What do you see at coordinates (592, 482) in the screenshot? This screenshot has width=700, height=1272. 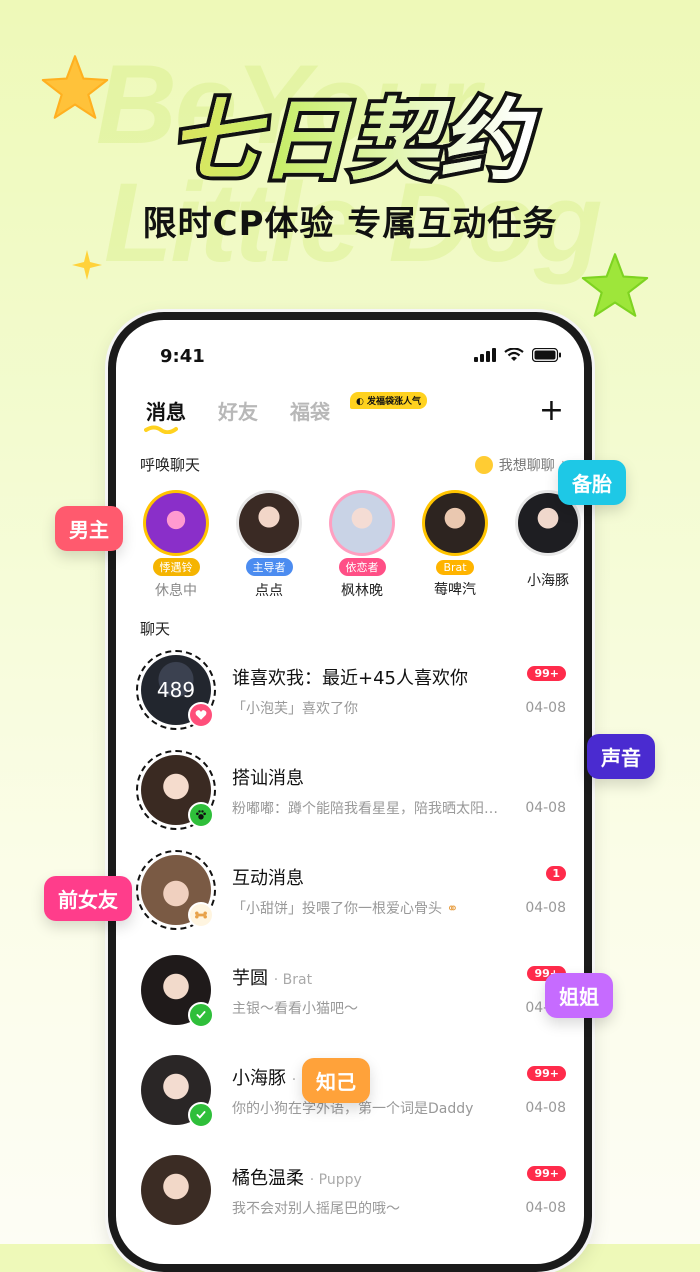 I see `role-tag-backup: 备胎` at bounding box center [592, 482].